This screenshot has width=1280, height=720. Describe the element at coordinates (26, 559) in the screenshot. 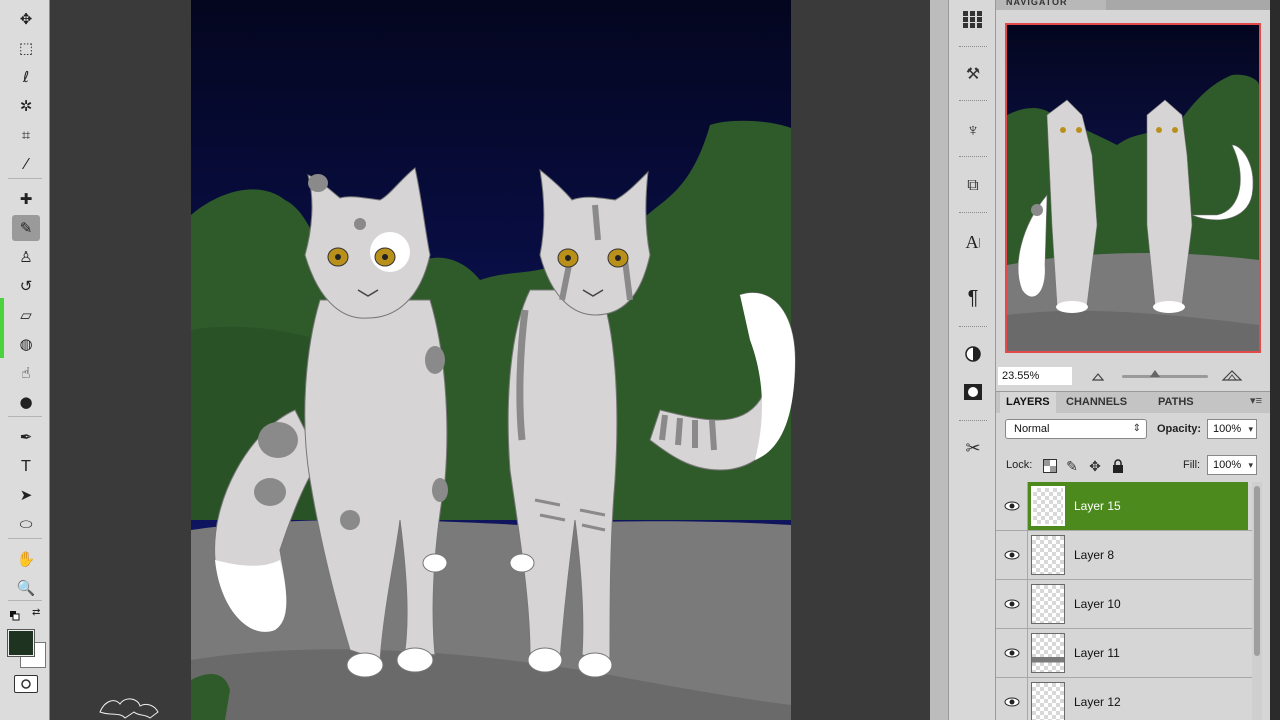

I see `hand-tool-icon: ✋` at that location.